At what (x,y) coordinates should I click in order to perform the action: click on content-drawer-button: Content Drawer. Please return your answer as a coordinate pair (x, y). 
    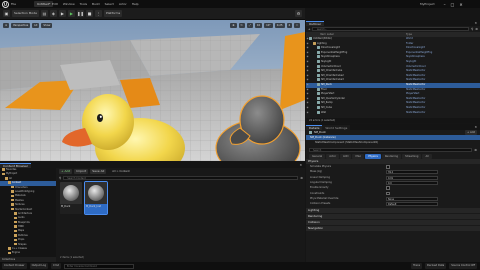
    Looking at the image, I should click on (14, 266).